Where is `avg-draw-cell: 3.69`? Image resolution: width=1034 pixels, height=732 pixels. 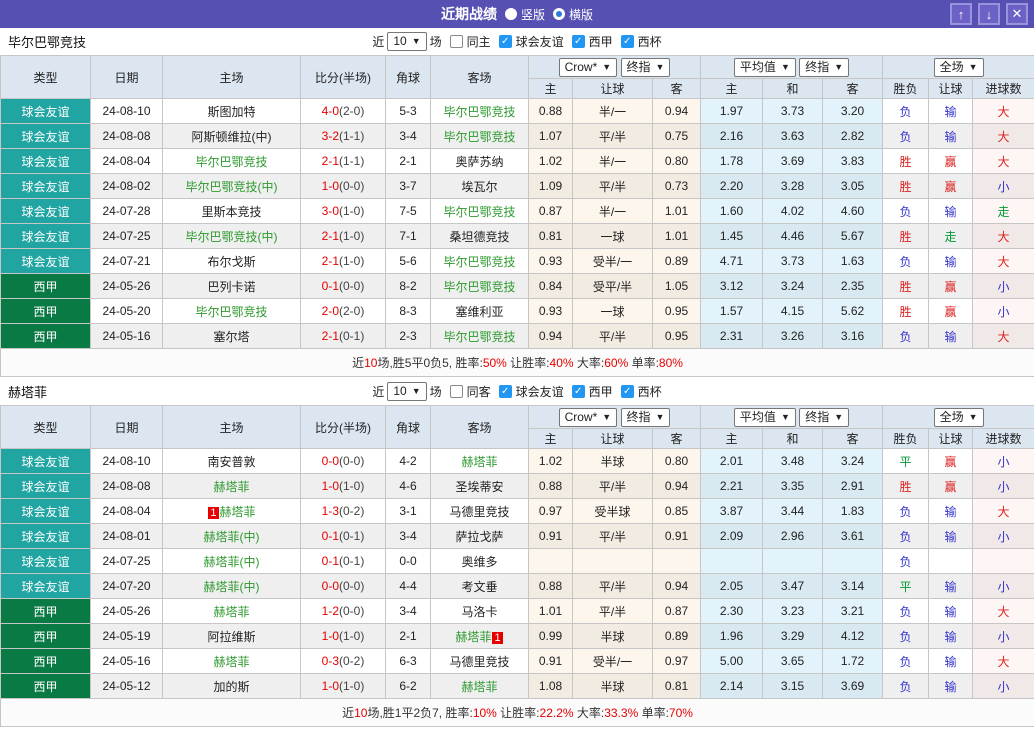
avg-draw-cell: 3.69 is located at coordinates (793, 161).